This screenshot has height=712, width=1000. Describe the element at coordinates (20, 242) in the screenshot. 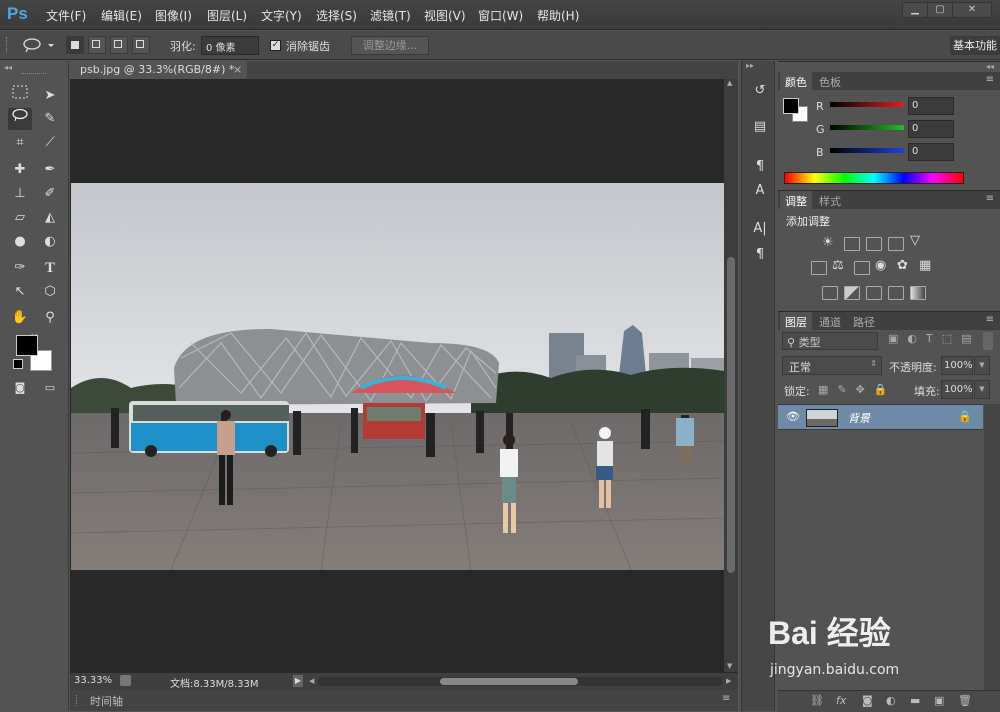

I see `blur-tool-icon: ●` at that location.